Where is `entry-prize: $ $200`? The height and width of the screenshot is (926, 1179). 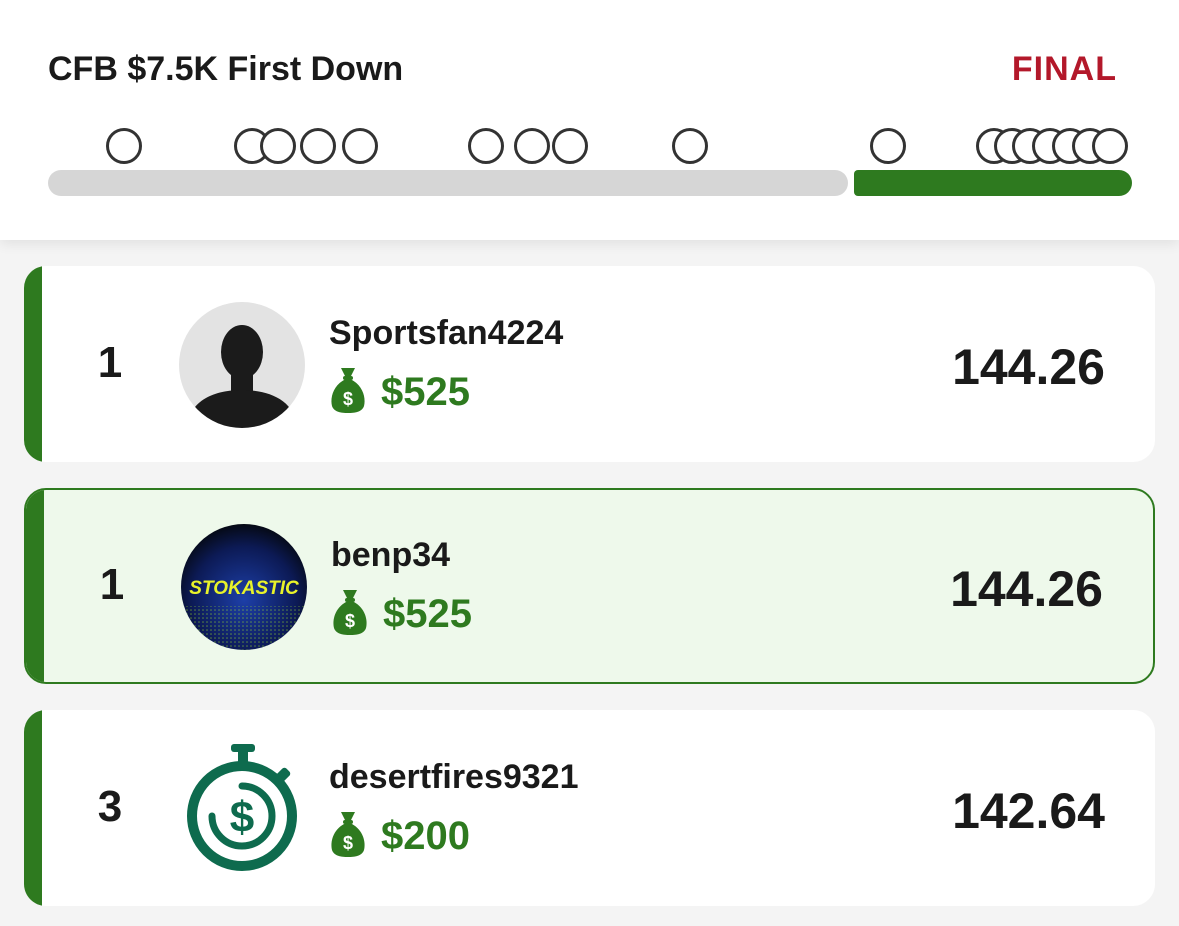 entry-prize: $ $200 is located at coordinates (399, 836).